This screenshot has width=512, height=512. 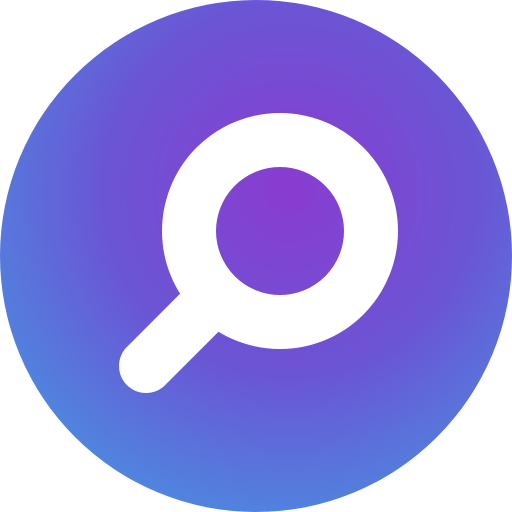 What do you see at coordinates (173, 339) in the screenshot?
I see `magnifier-handle` at bounding box center [173, 339].